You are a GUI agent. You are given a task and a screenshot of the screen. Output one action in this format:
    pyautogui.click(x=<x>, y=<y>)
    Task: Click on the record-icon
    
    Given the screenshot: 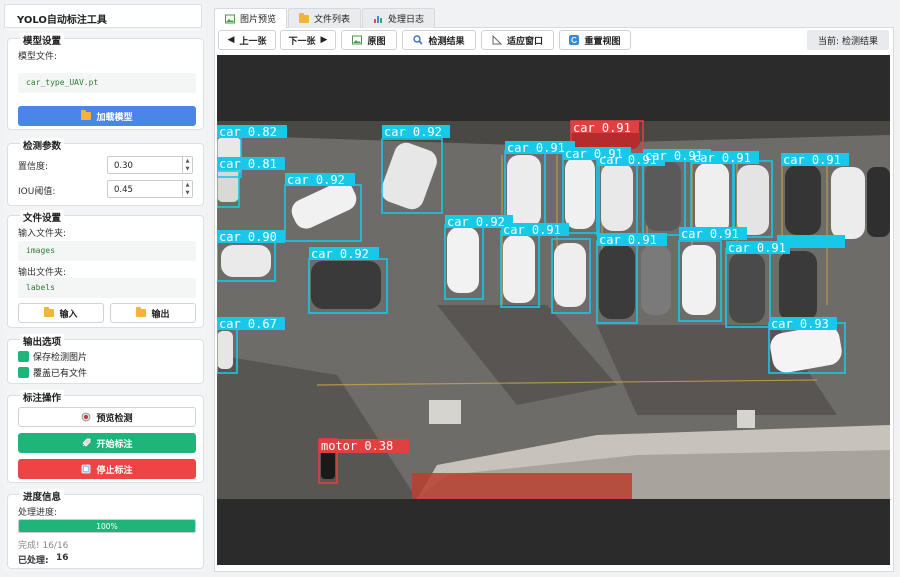 What is the action you would take?
    pyautogui.click(x=86, y=417)
    